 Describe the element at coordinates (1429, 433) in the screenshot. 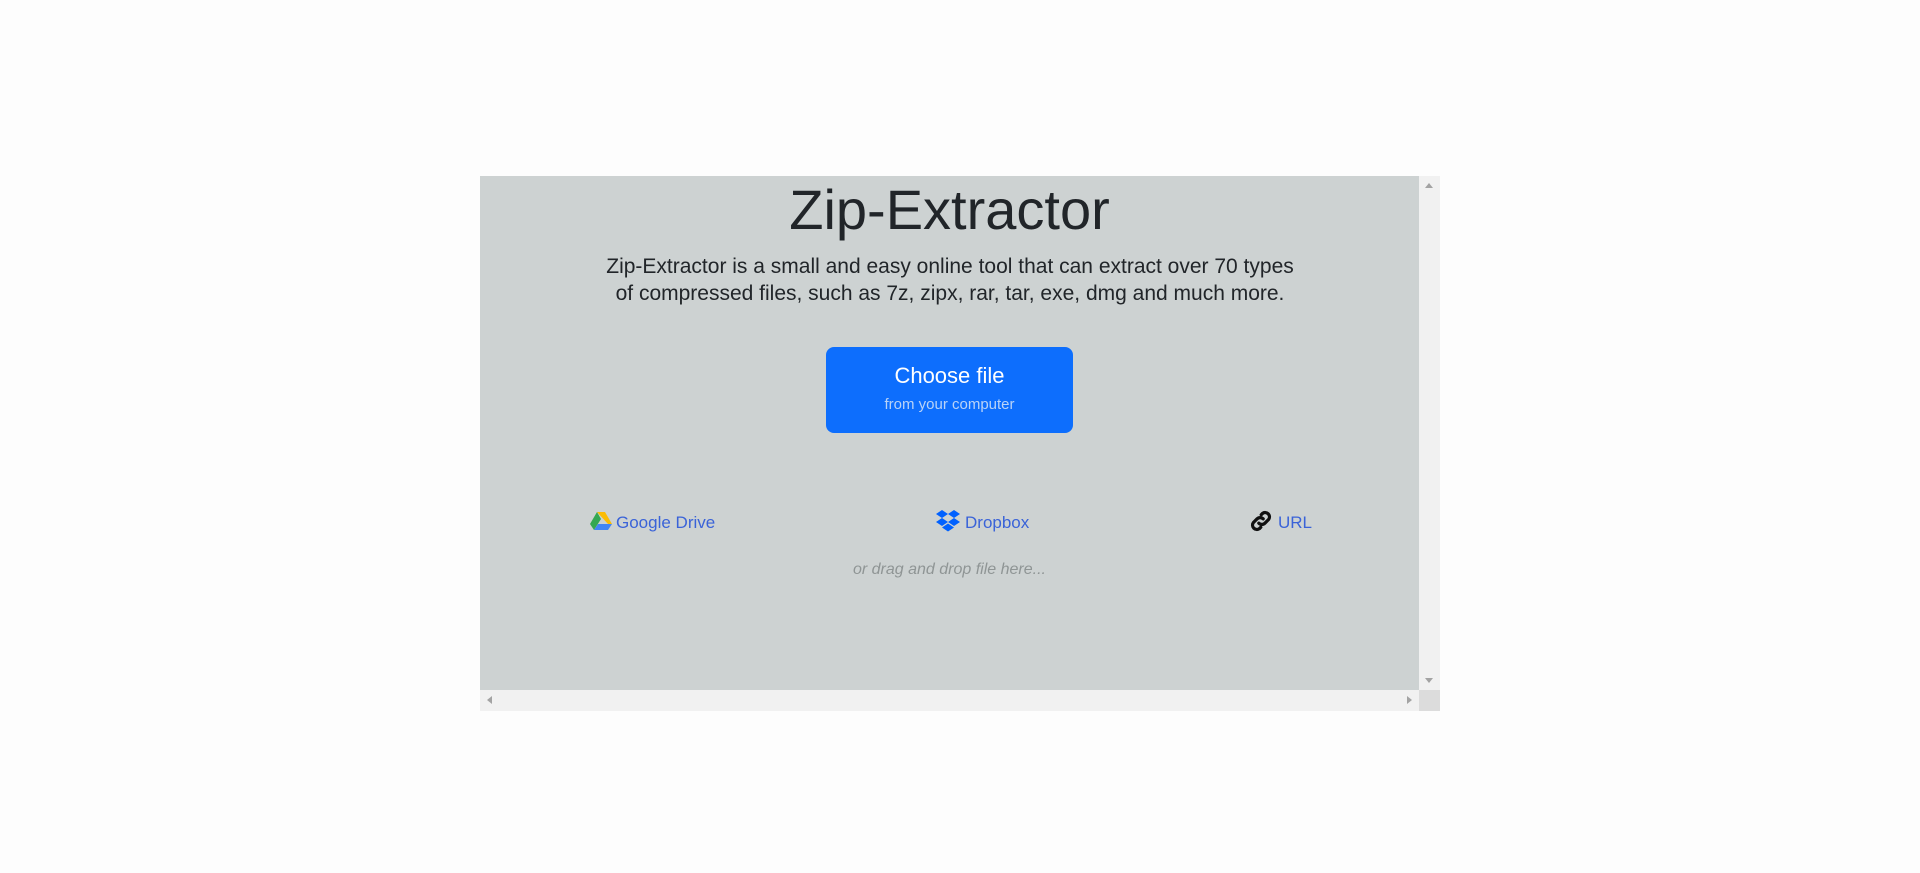

I see `vertical-scrollbar` at that location.